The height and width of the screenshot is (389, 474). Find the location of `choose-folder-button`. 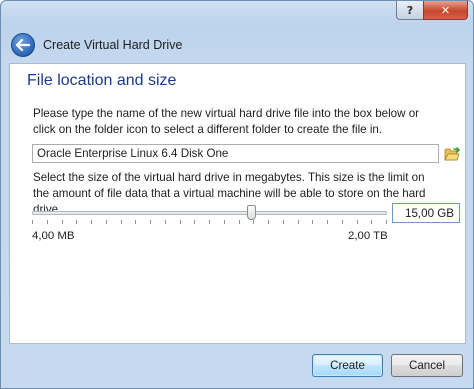

choose-folder-button is located at coordinates (452, 154).